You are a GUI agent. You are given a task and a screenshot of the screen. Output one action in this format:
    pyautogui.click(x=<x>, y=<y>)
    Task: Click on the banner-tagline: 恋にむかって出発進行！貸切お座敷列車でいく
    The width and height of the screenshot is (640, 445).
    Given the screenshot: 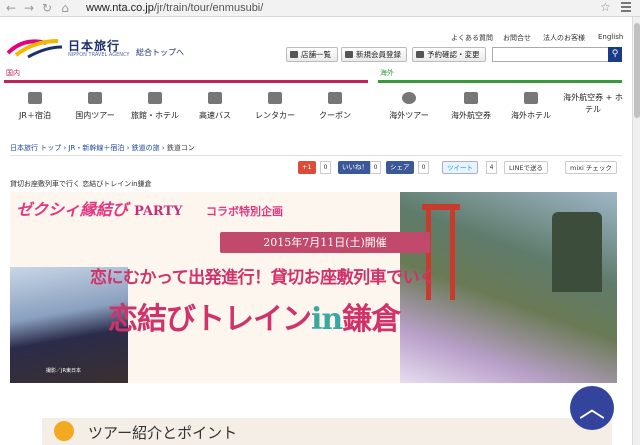 What is the action you would take?
    pyautogui.click(x=263, y=278)
    